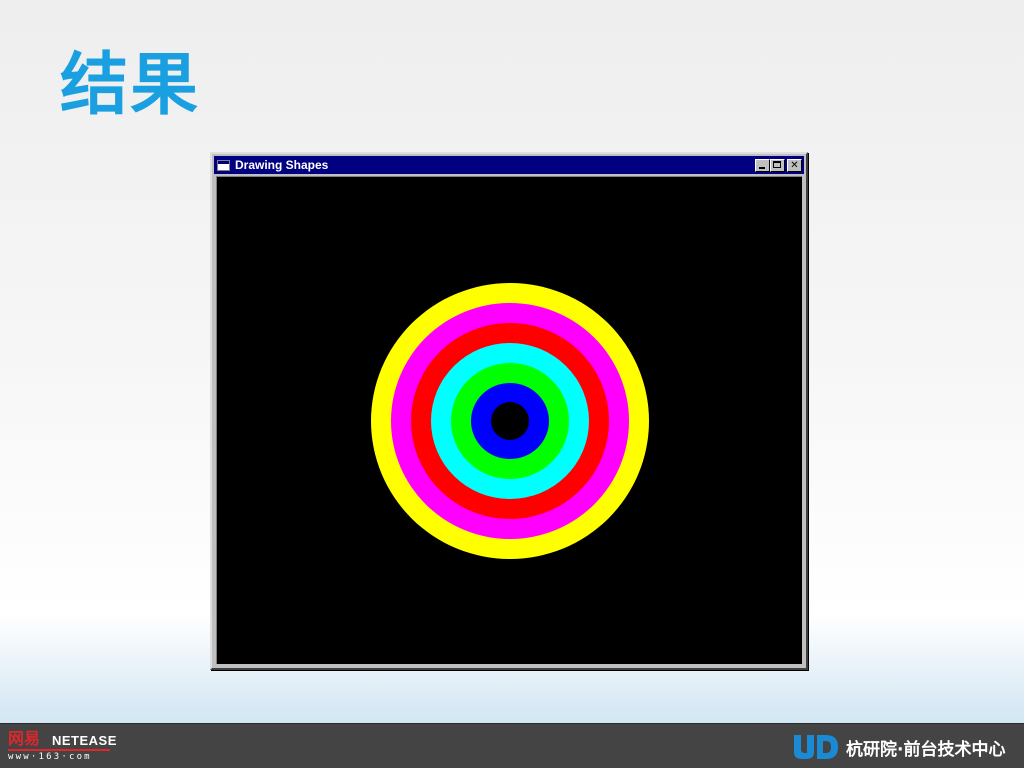 The width and height of the screenshot is (1024, 768). Describe the element at coordinates (24, 738) in the screenshot. I see `netease-logo-cn: 网易` at that location.